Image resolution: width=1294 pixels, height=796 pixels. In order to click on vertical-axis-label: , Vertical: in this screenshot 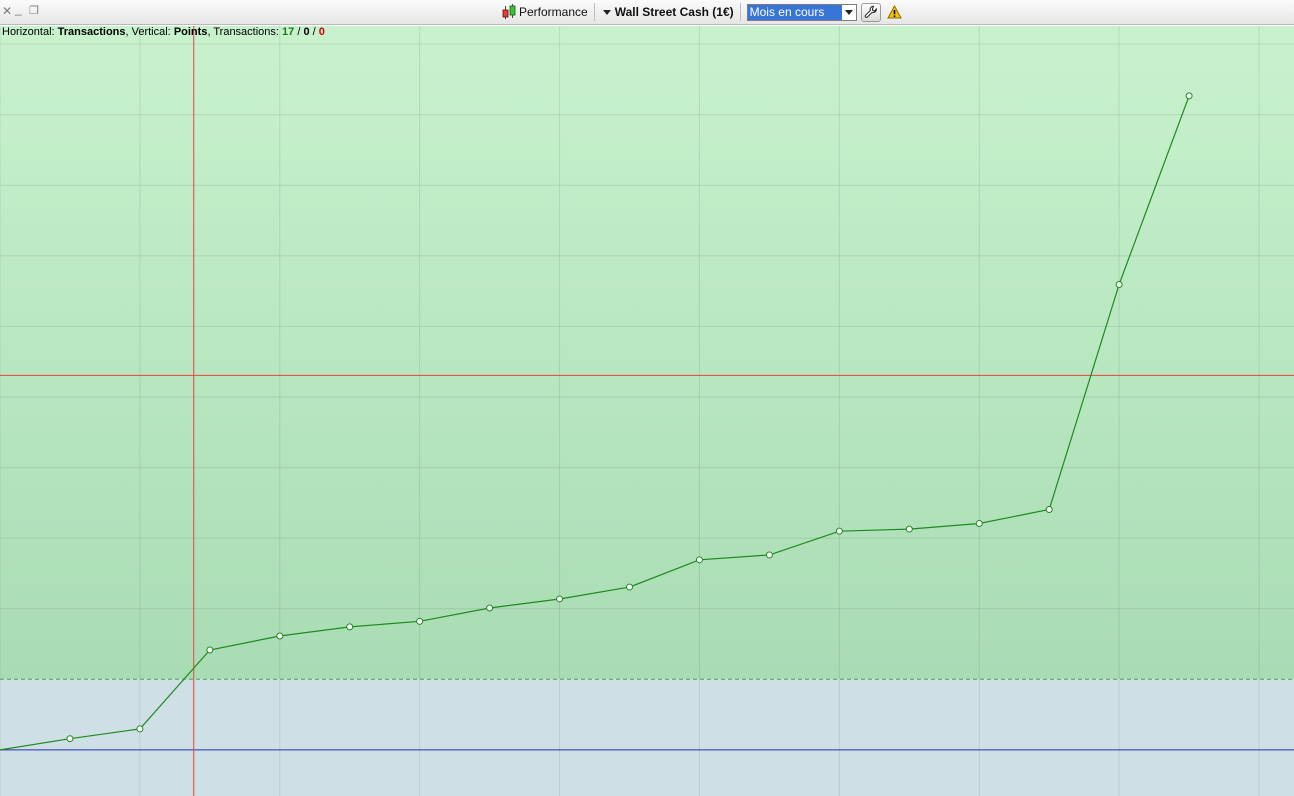, I will do `click(148, 32)`.